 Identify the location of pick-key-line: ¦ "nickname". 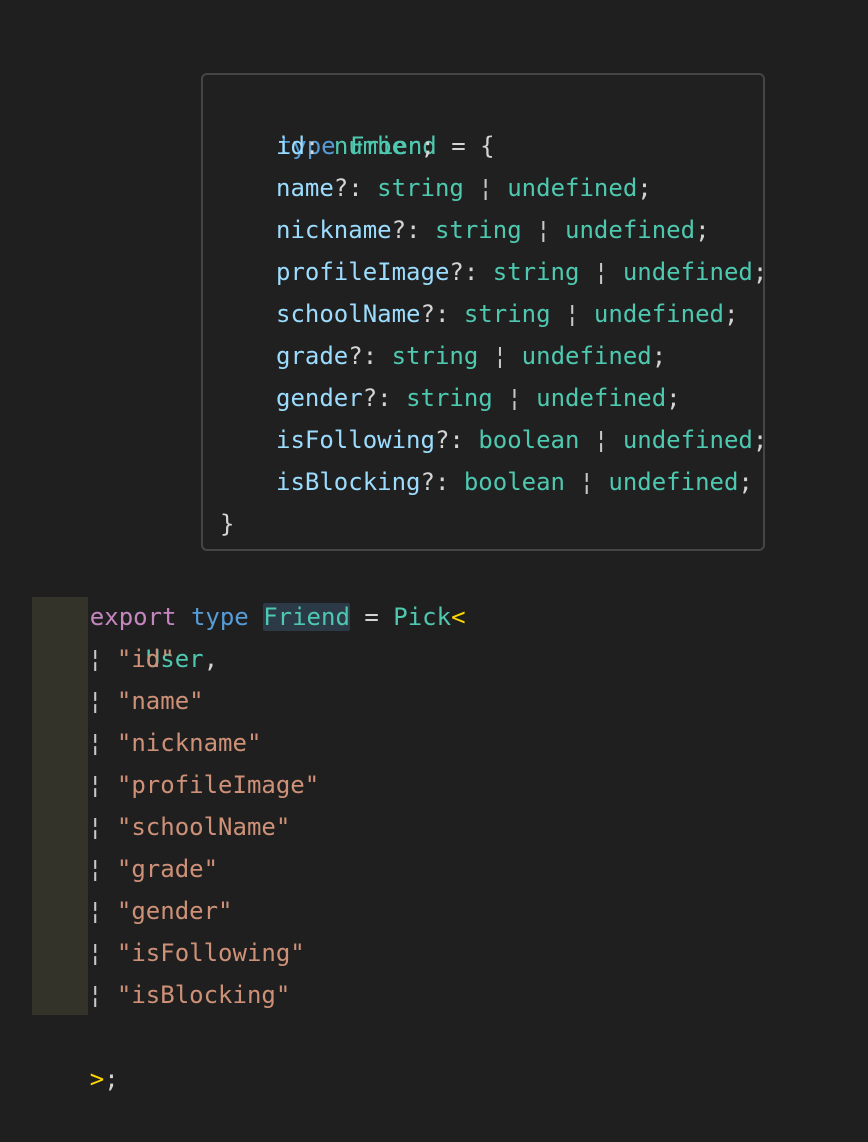
(174, 743).